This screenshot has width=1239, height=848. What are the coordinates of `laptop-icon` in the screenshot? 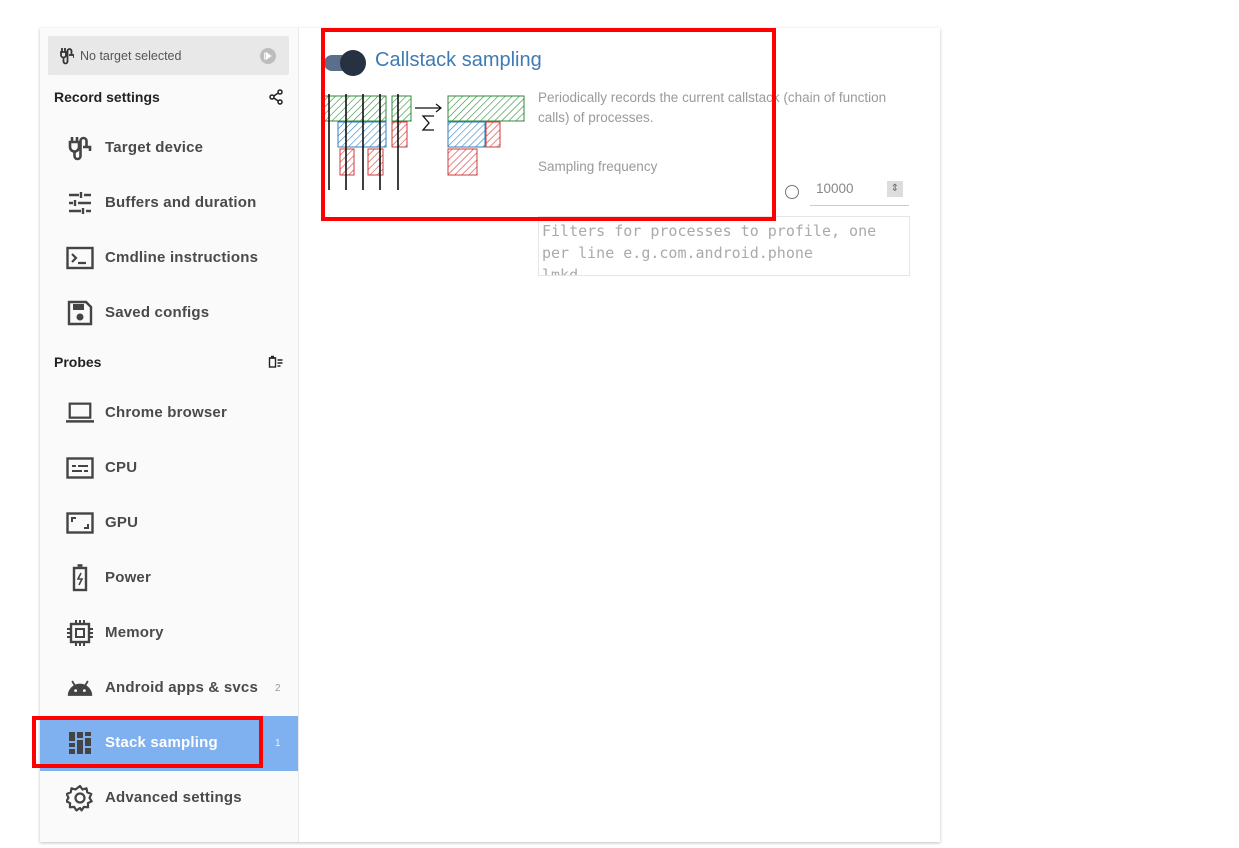 It's located at (80, 413).